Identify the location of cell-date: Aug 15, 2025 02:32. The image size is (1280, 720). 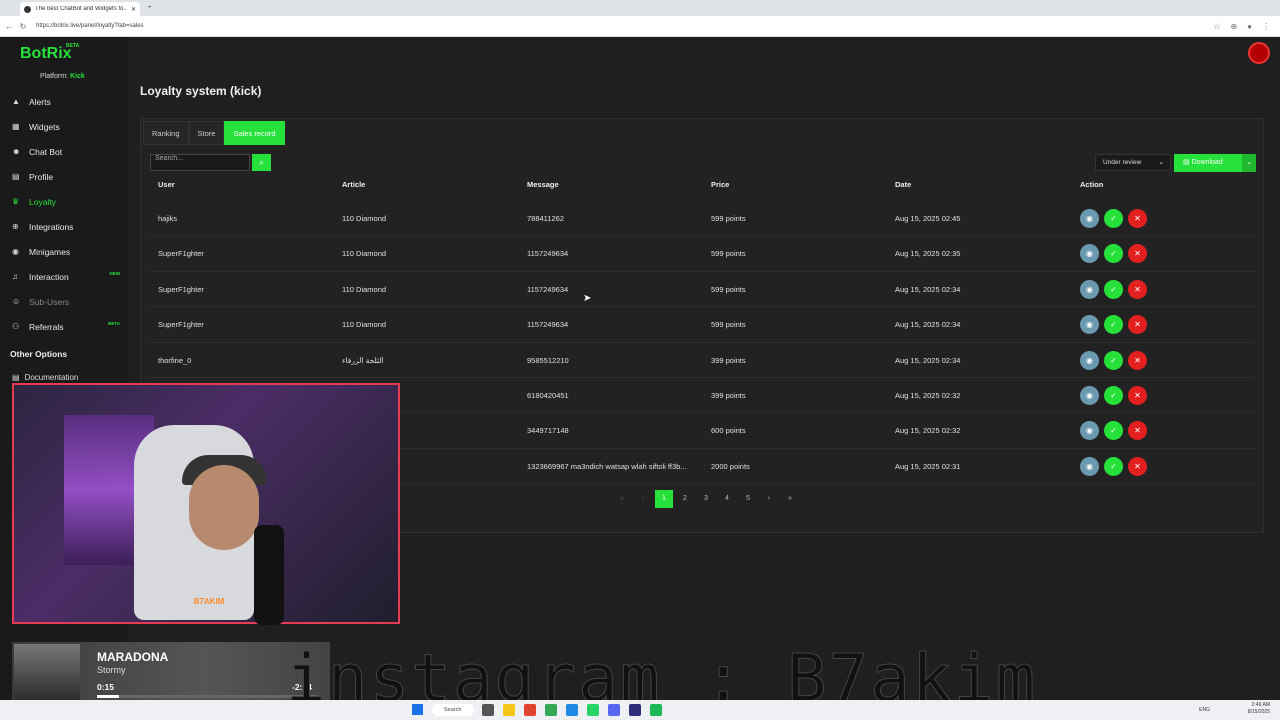
(928, 395).